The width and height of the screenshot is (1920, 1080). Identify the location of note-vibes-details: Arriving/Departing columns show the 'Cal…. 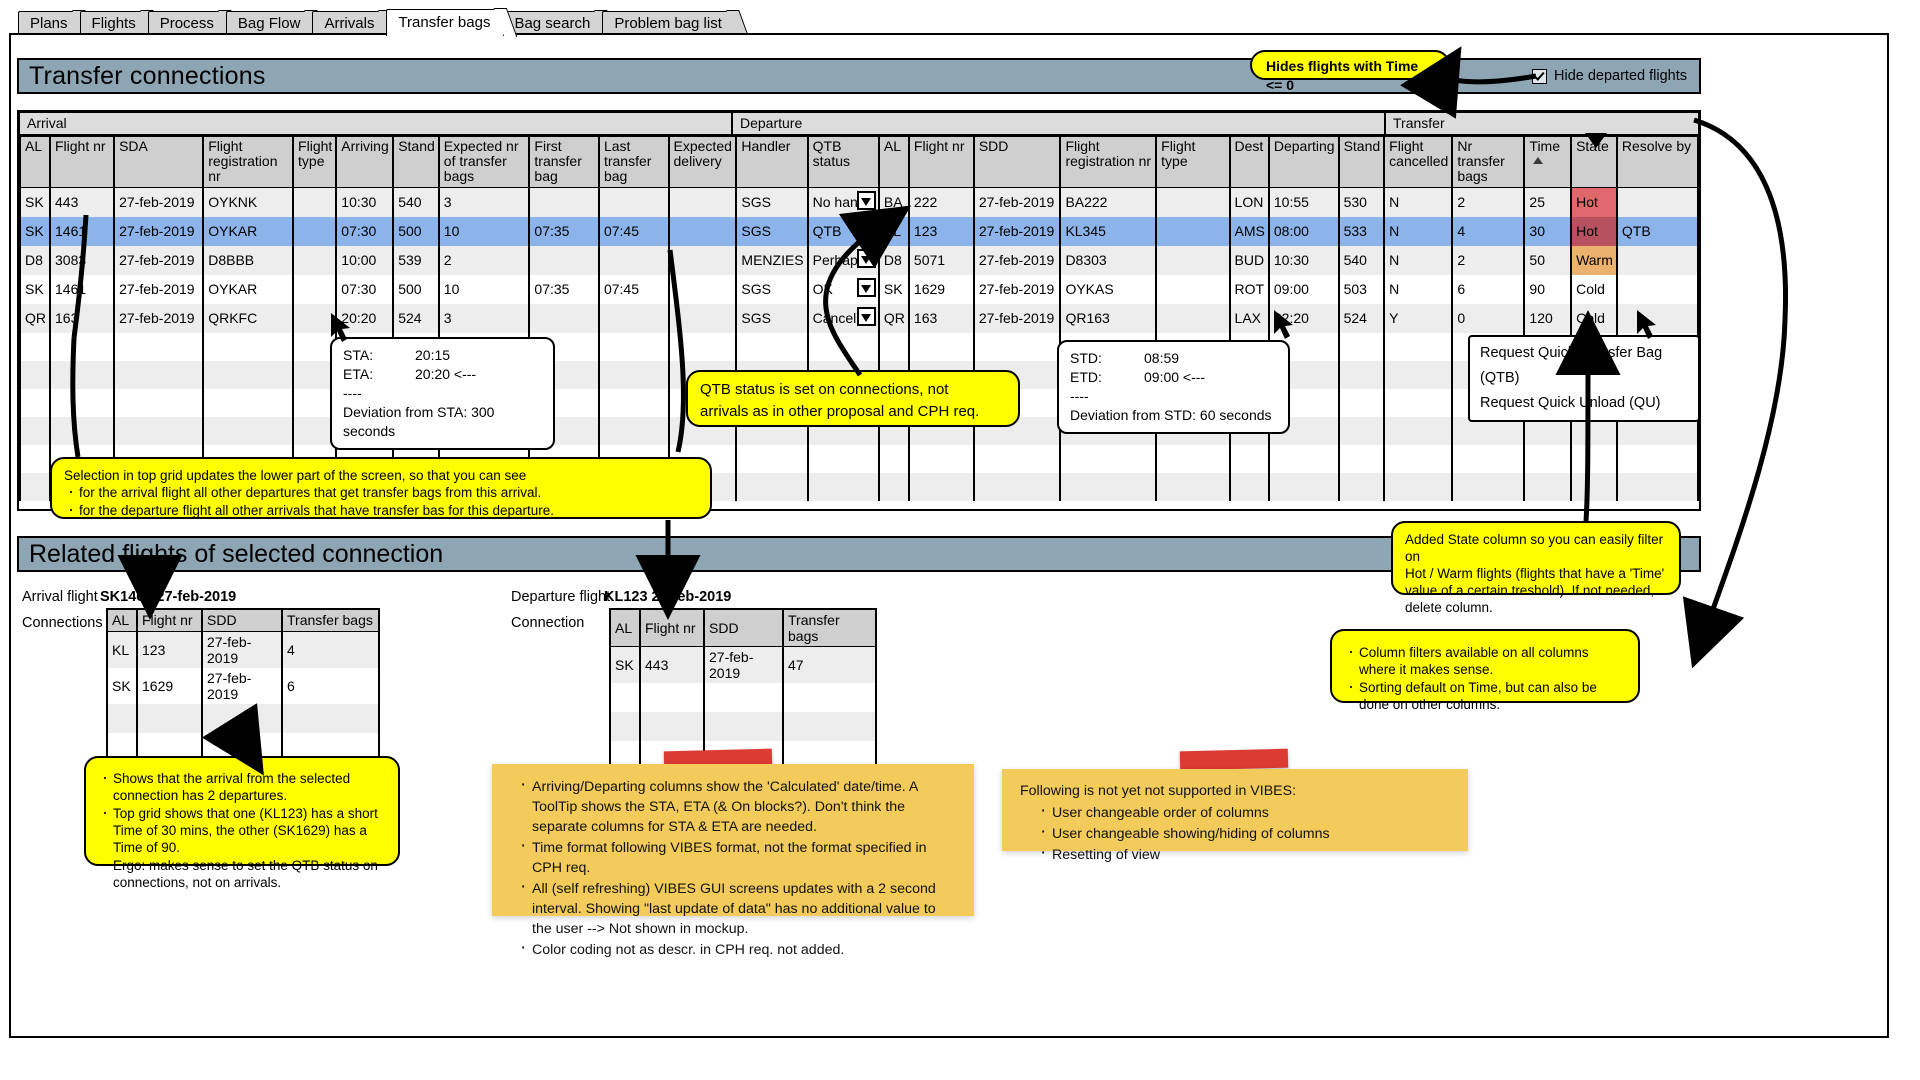
(733, 861).